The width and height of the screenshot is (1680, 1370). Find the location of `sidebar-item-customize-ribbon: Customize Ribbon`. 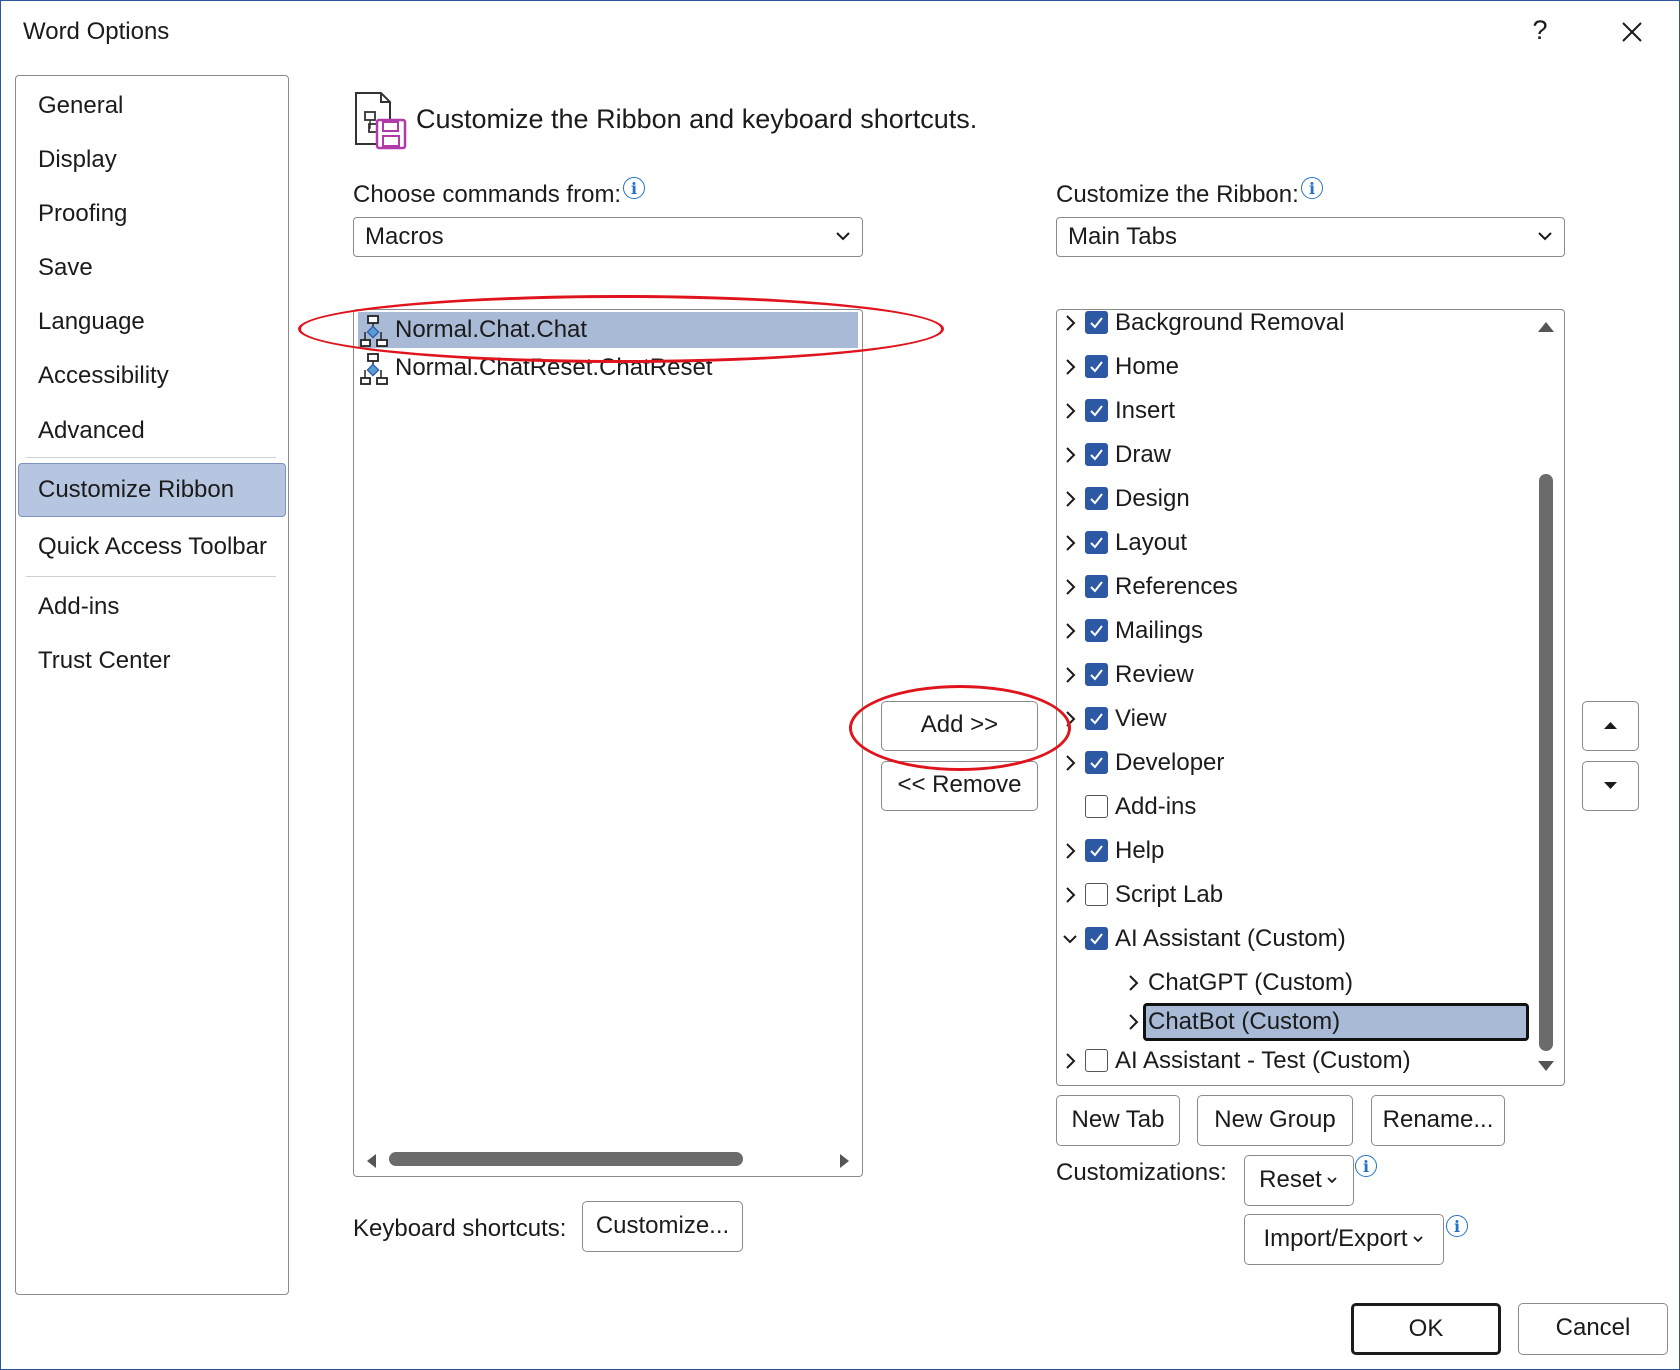

sidebar-item-customize-ribbon: Customize Ribbon is located at coordinates (136, 490).